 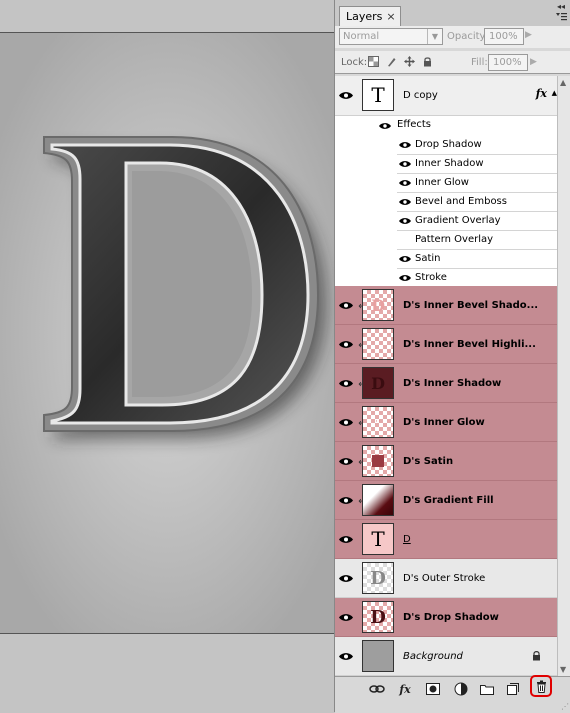 What do you see at coordinates (378, 422) in the screenshot?
I see `layer-thumbnail: ··` at bounding box center [378, 422].